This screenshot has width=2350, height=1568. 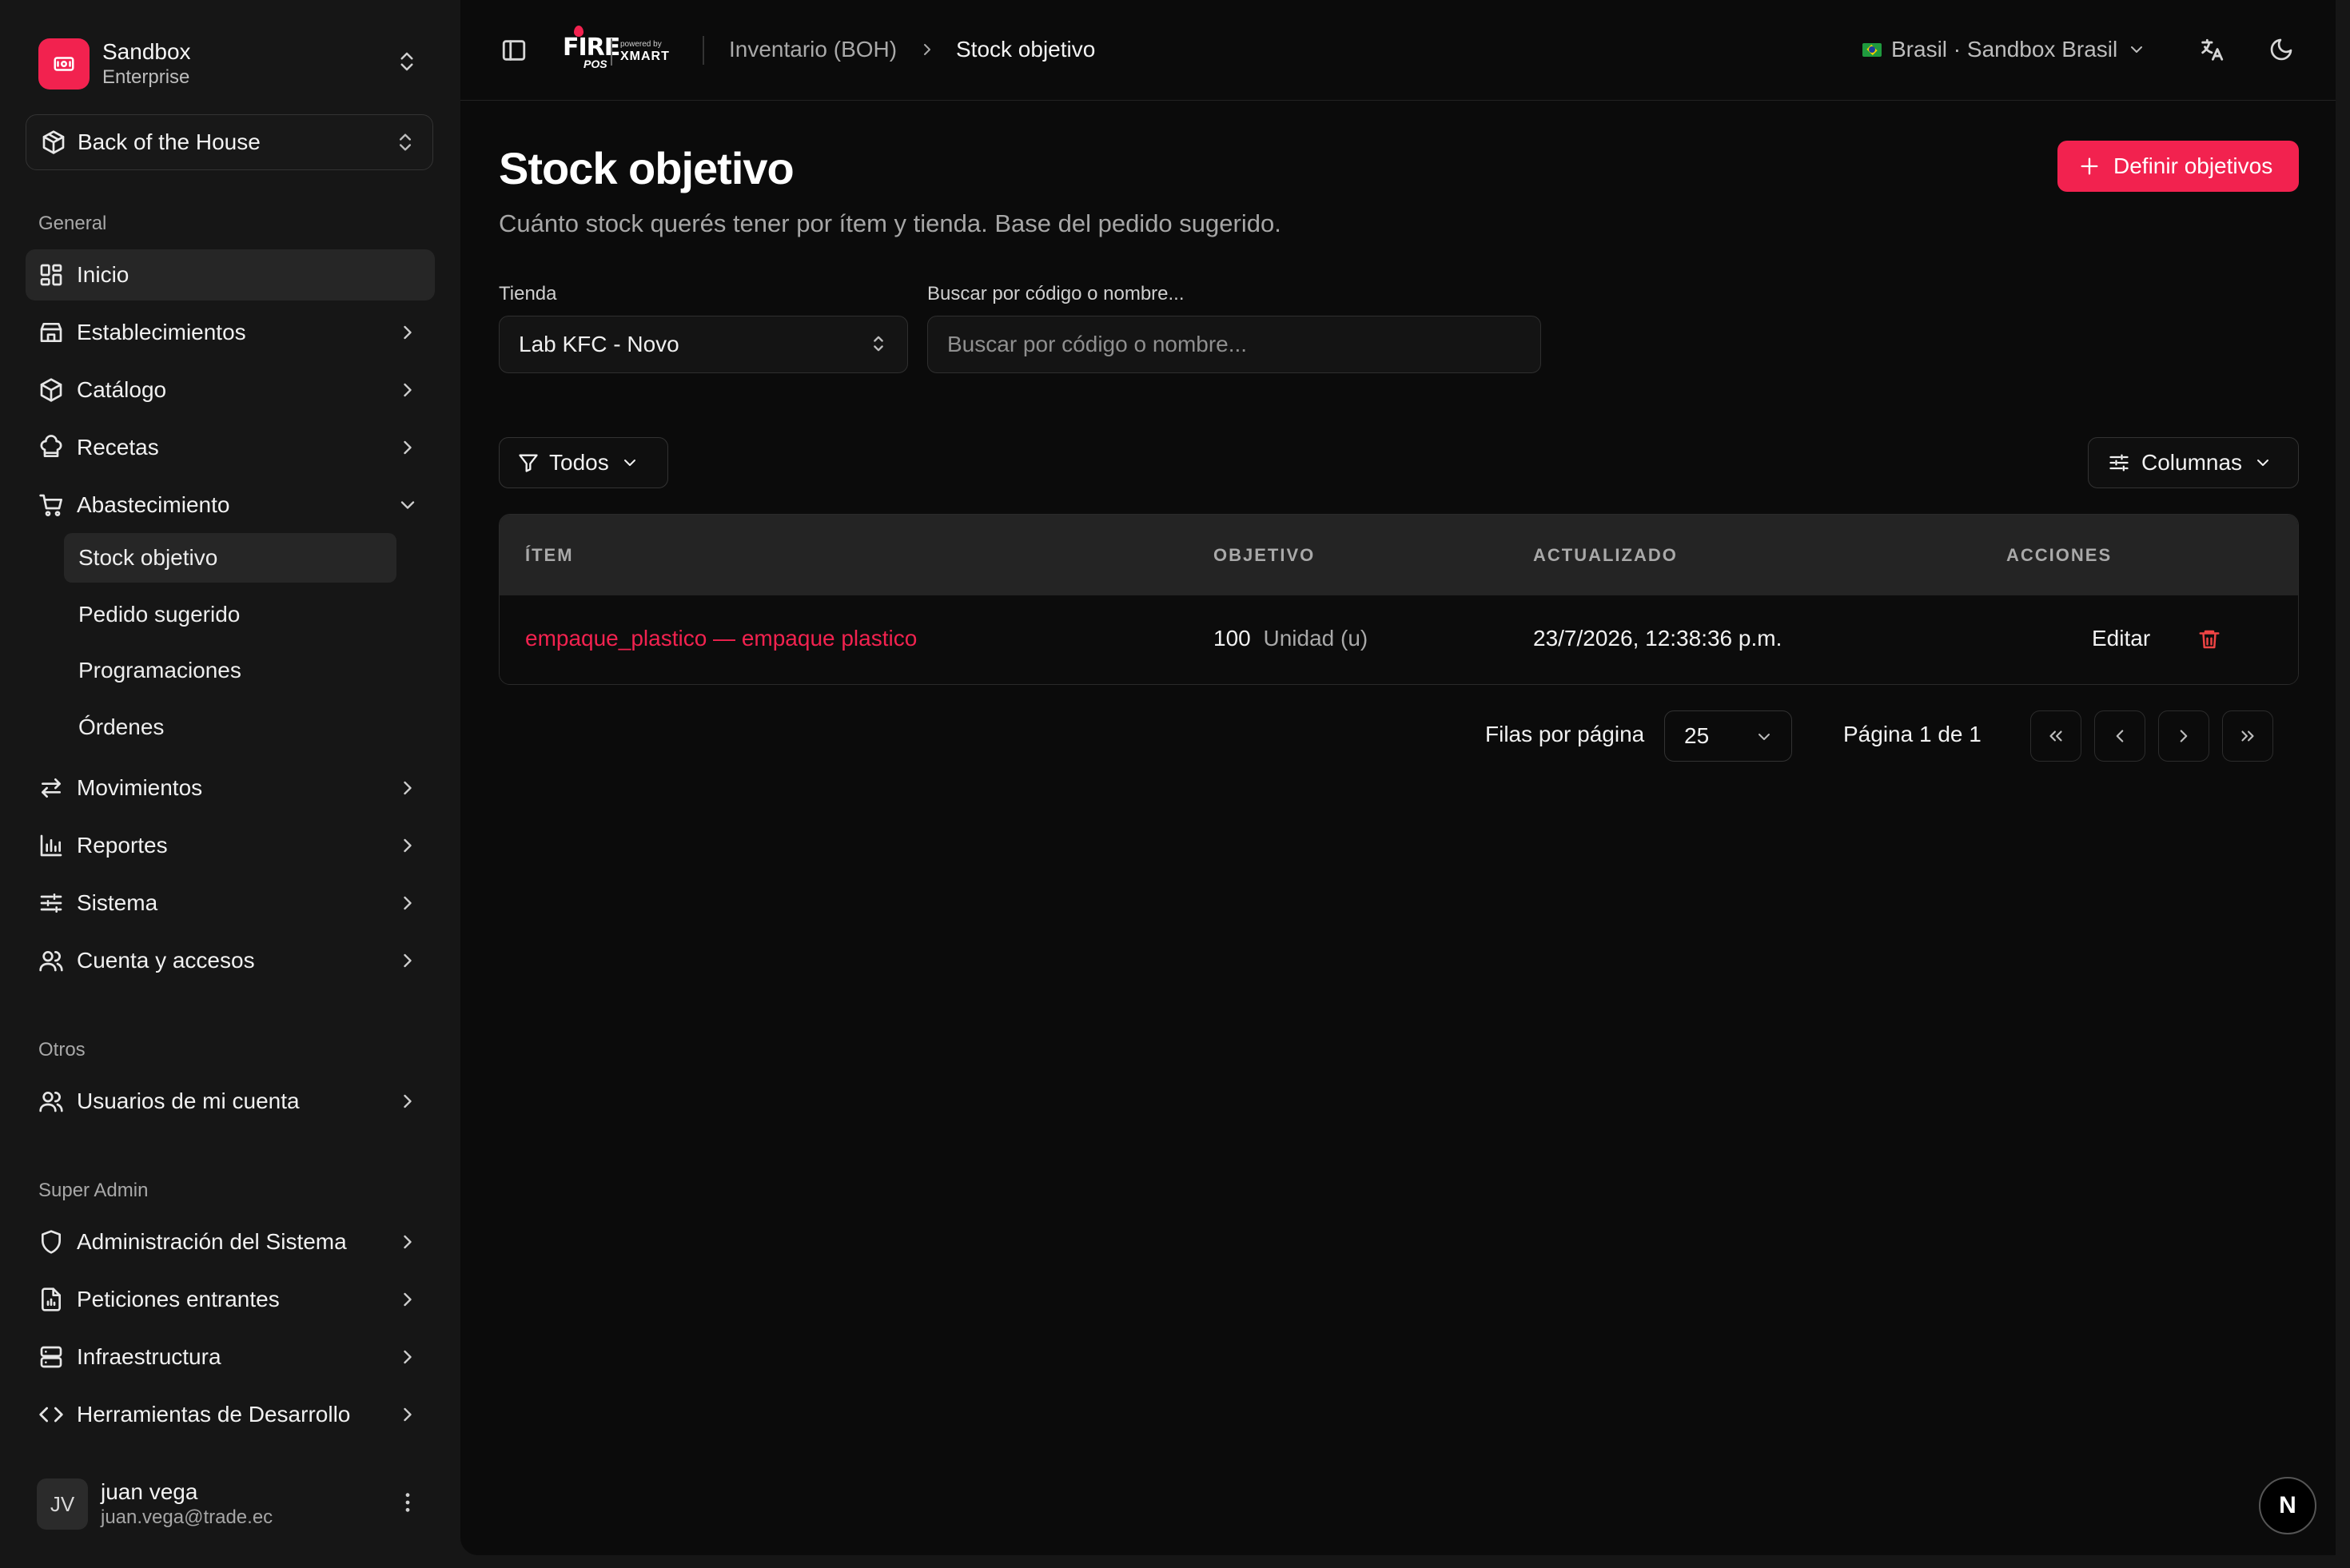 I want to click on sidebar-item-label: Peticiones entrantes, so click(x=178, y=1299).